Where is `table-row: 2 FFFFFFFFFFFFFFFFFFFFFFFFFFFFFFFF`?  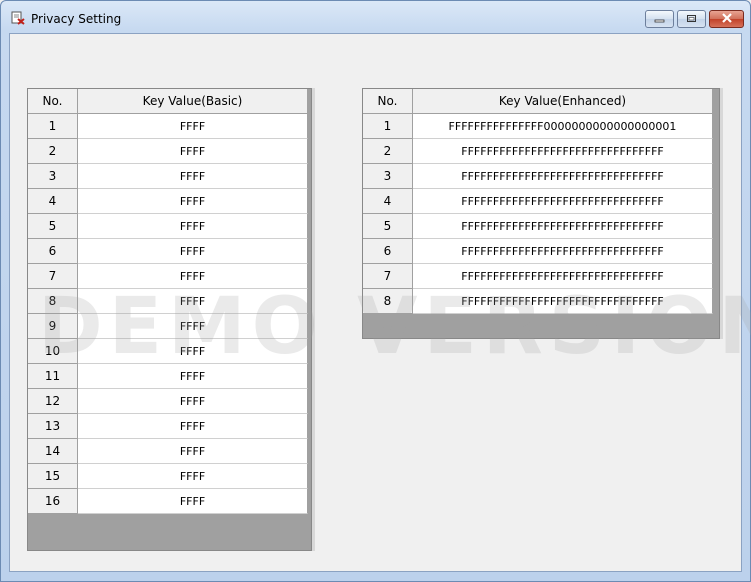 table-row: 2 FFFFFFFFFFFFFFFFFFFFFFFFFFFFFFFF is located at coordinates (538, 151).